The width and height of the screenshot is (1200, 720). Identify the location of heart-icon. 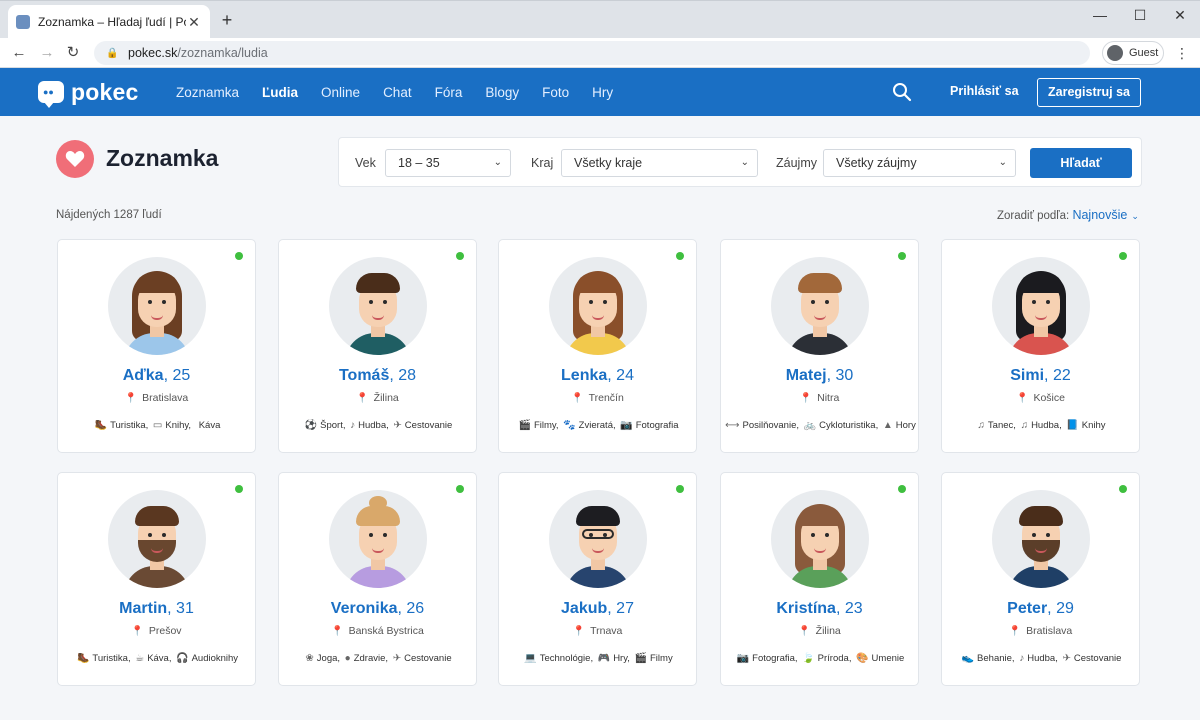
(75, 159).